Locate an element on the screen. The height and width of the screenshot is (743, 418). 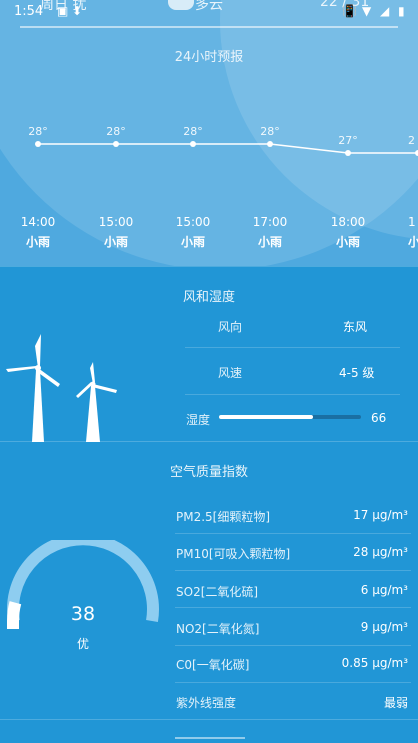
hour-time: 1 is located at coordinates (412, 222).